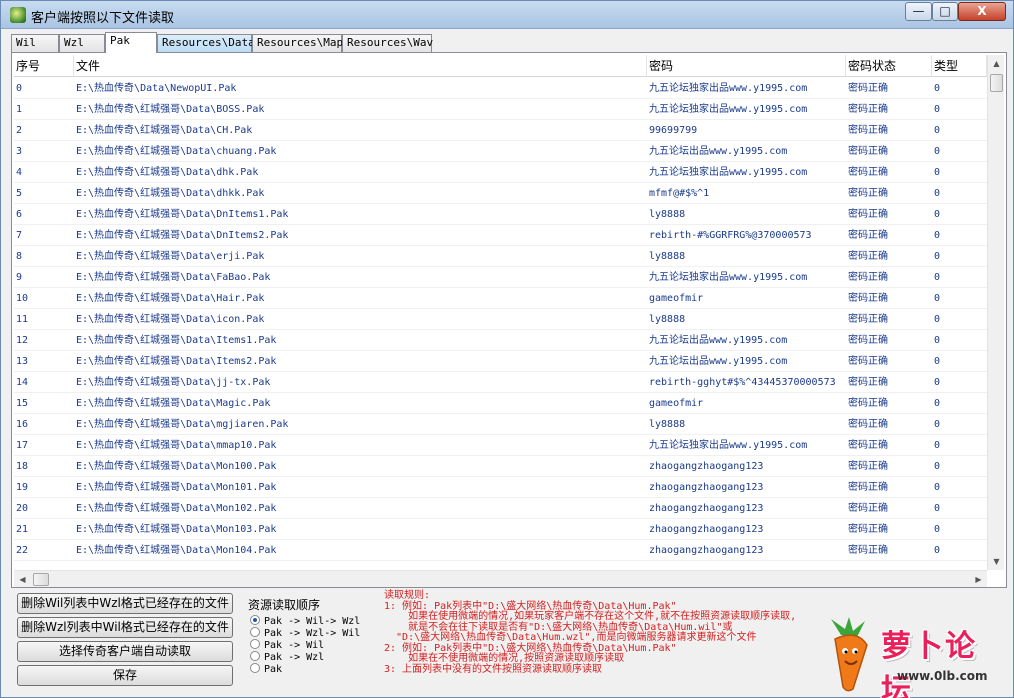  I want to click on table-row: 11 E:\热血传奇\红城强哥\Data\icon.Pak ly8888 密码正确 0, so click(500, 319).